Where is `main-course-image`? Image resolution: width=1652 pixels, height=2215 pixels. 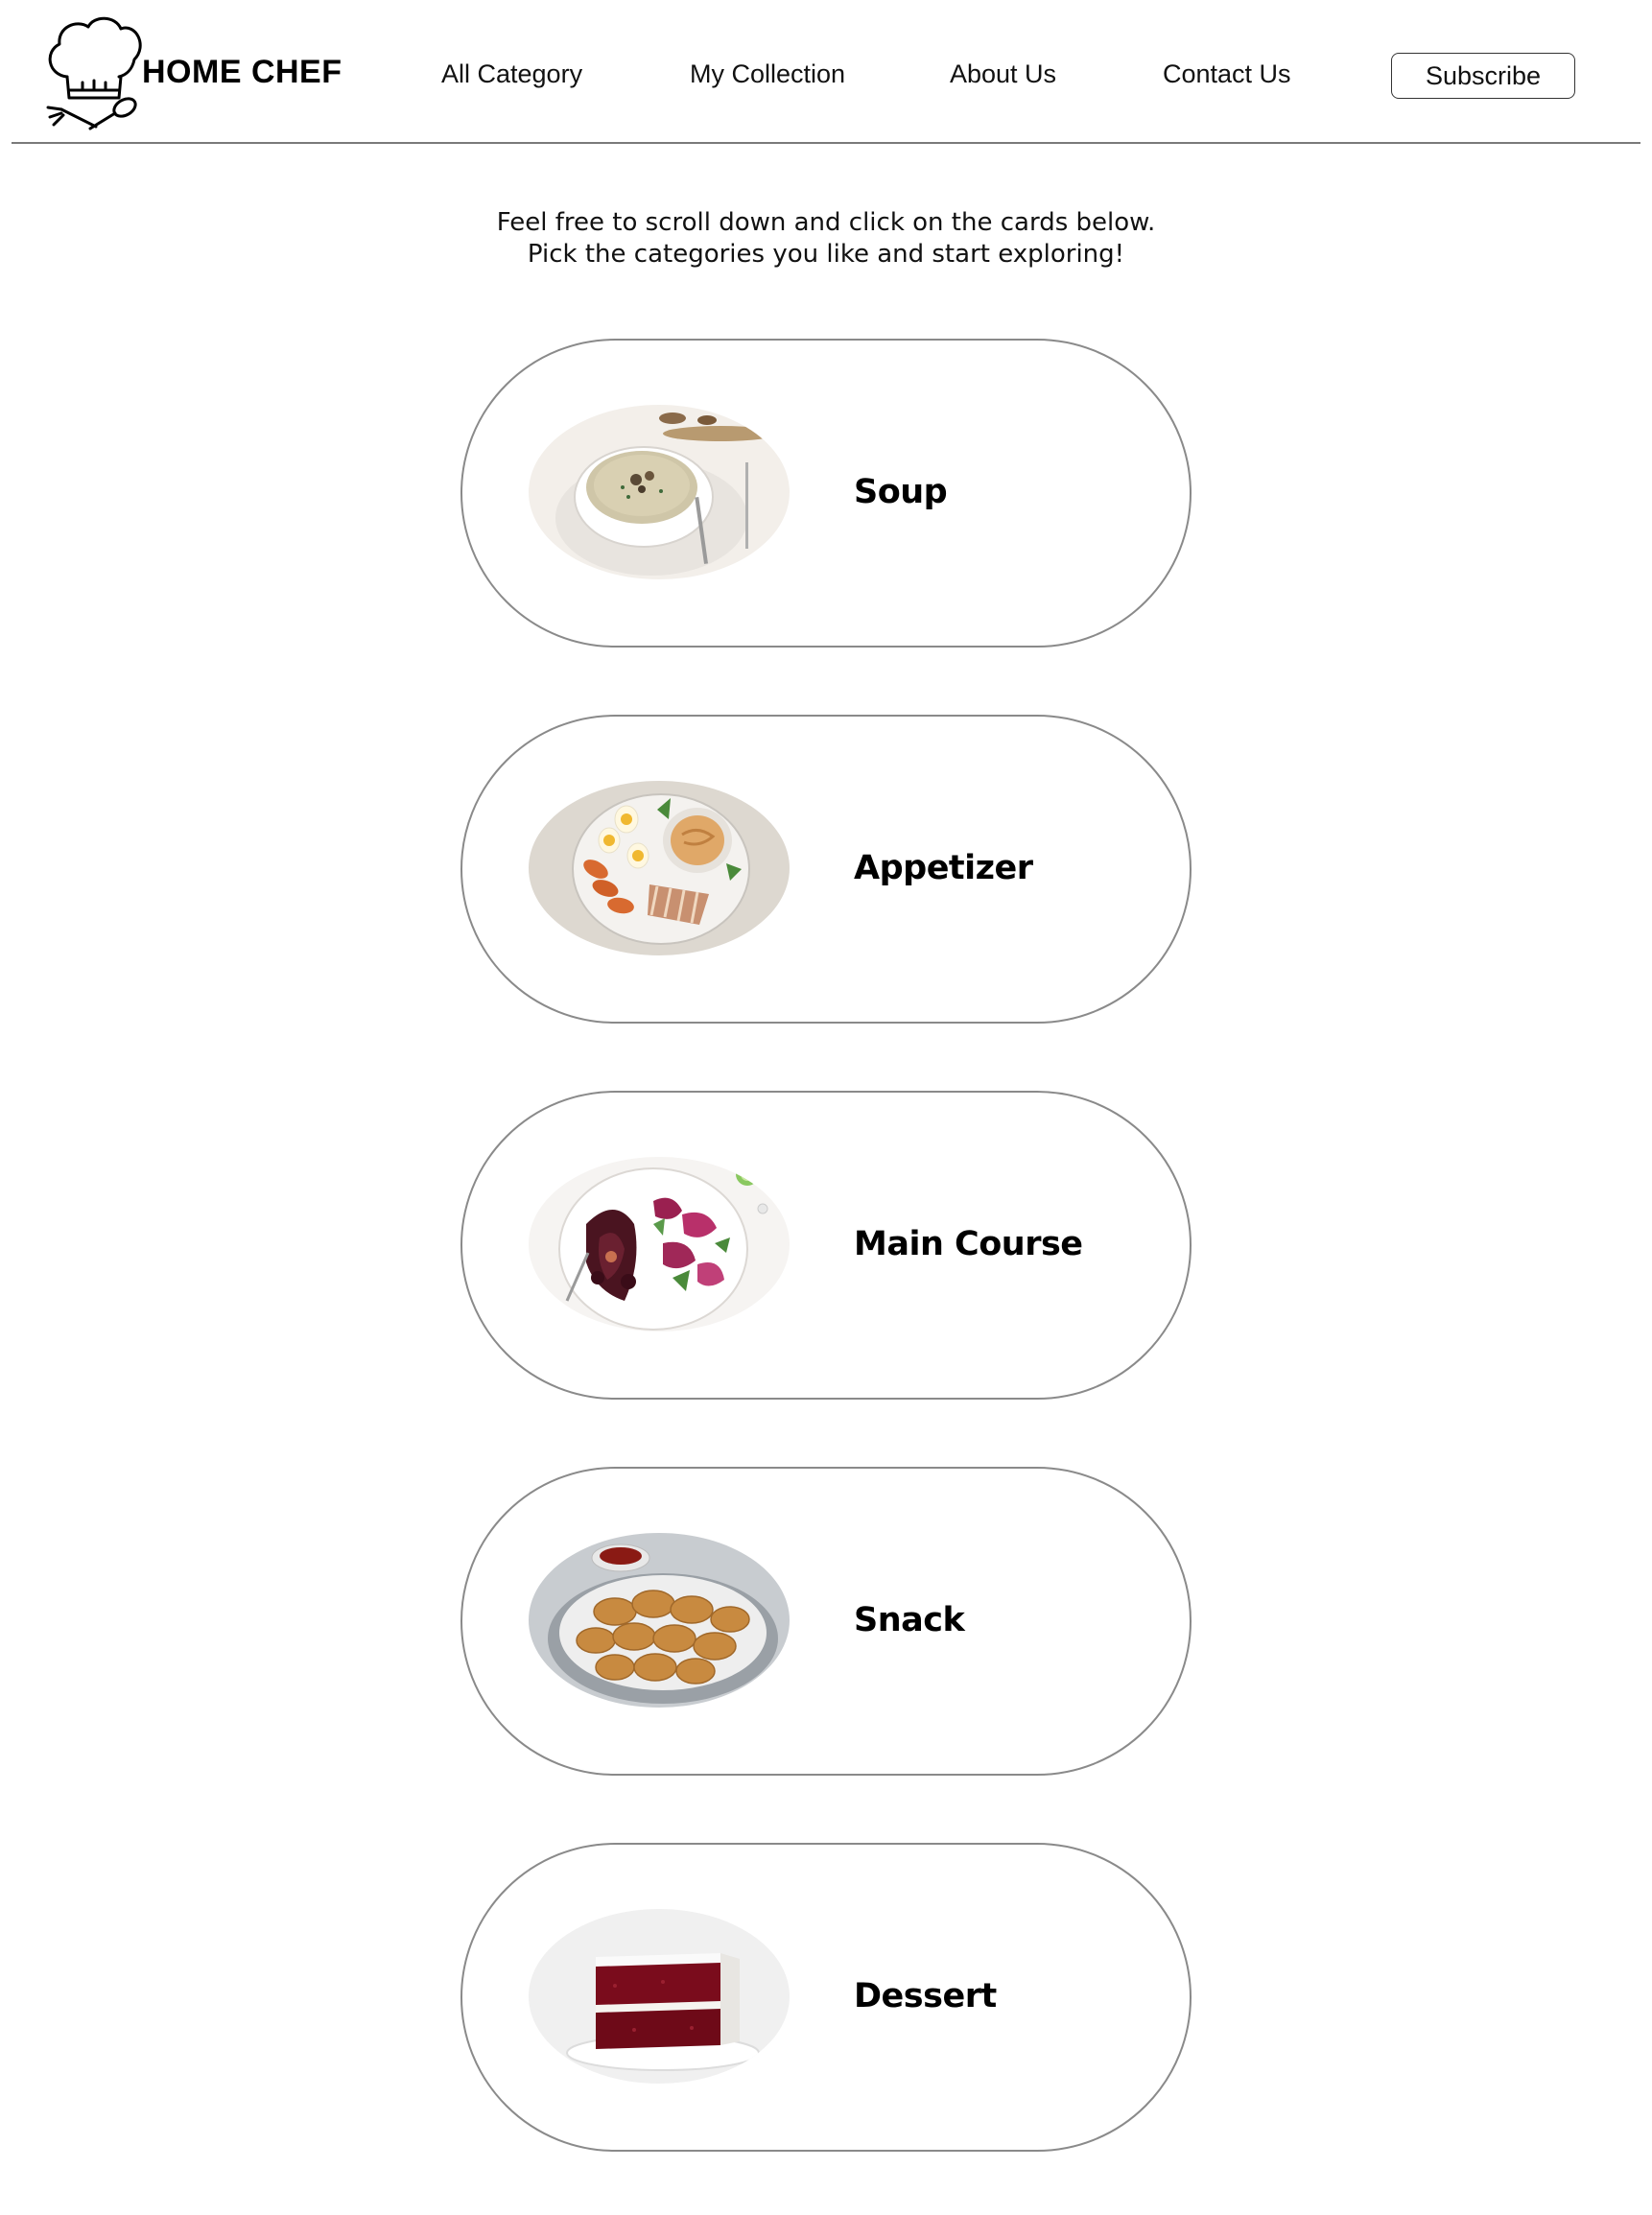 main-course-image is located at coordinates (659, 1244).